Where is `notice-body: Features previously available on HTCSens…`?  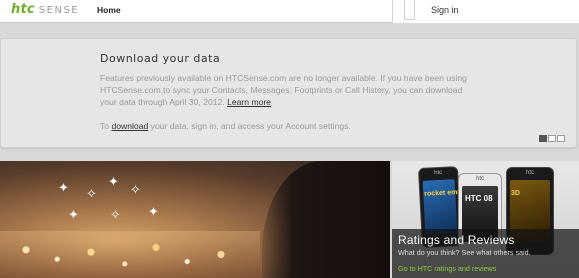 notice-body: Features previously available on HTCSens… is located at coordinates (290, 90).